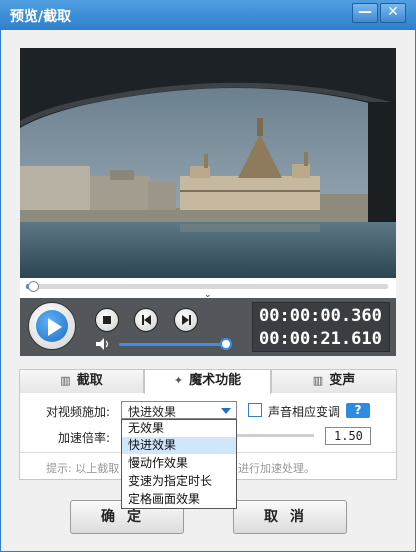 This screenshot has width=416, height=552. I want to click on speed-value: 1.50, so click(348, 436).